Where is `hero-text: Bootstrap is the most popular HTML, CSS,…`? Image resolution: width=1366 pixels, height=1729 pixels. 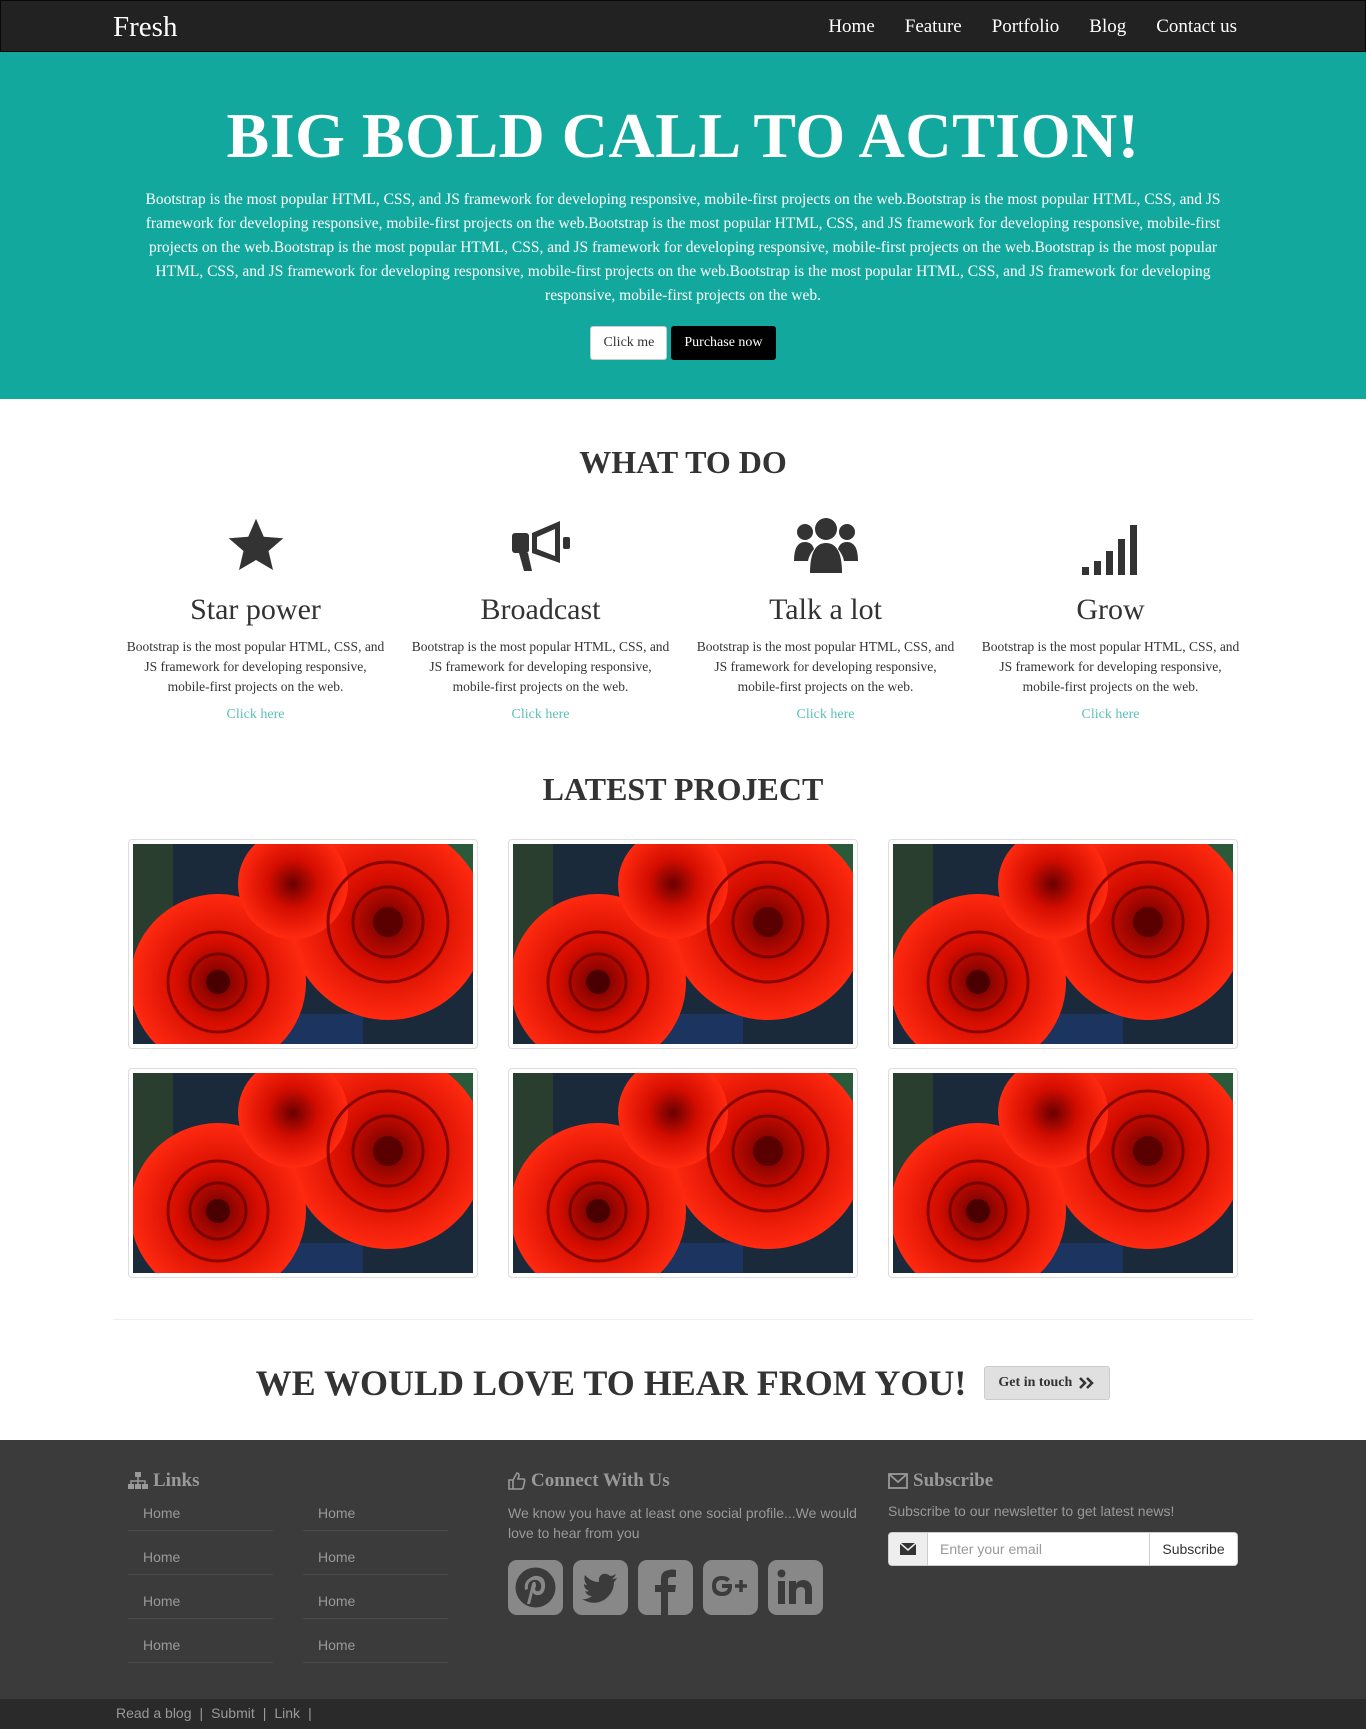 hero-text: Bootstrap is the most popular HTML, CSS,… is located at coordinates (683, 247).